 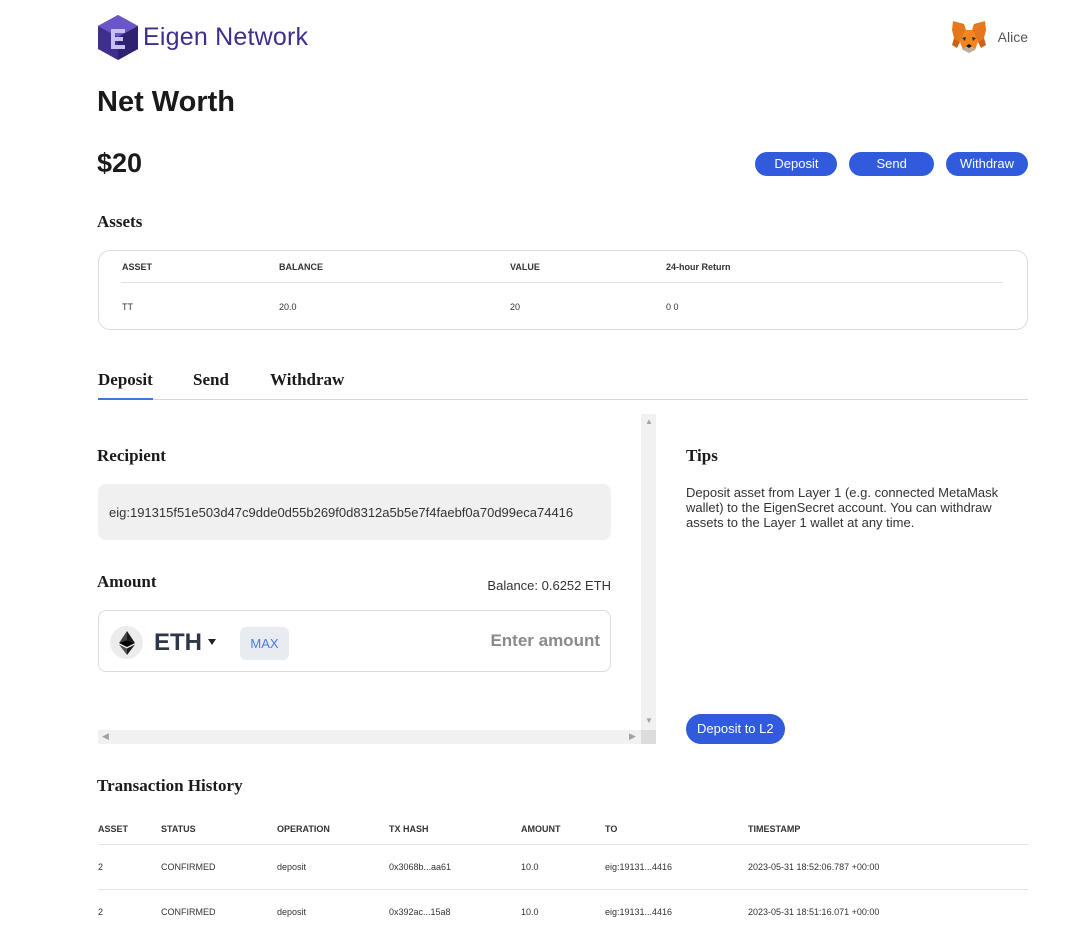 What do you see at coordinates (648, 572) in the screenshot?
I see `vertical-scrollbar: ▲ ▼` at bounding box center [648, 572].